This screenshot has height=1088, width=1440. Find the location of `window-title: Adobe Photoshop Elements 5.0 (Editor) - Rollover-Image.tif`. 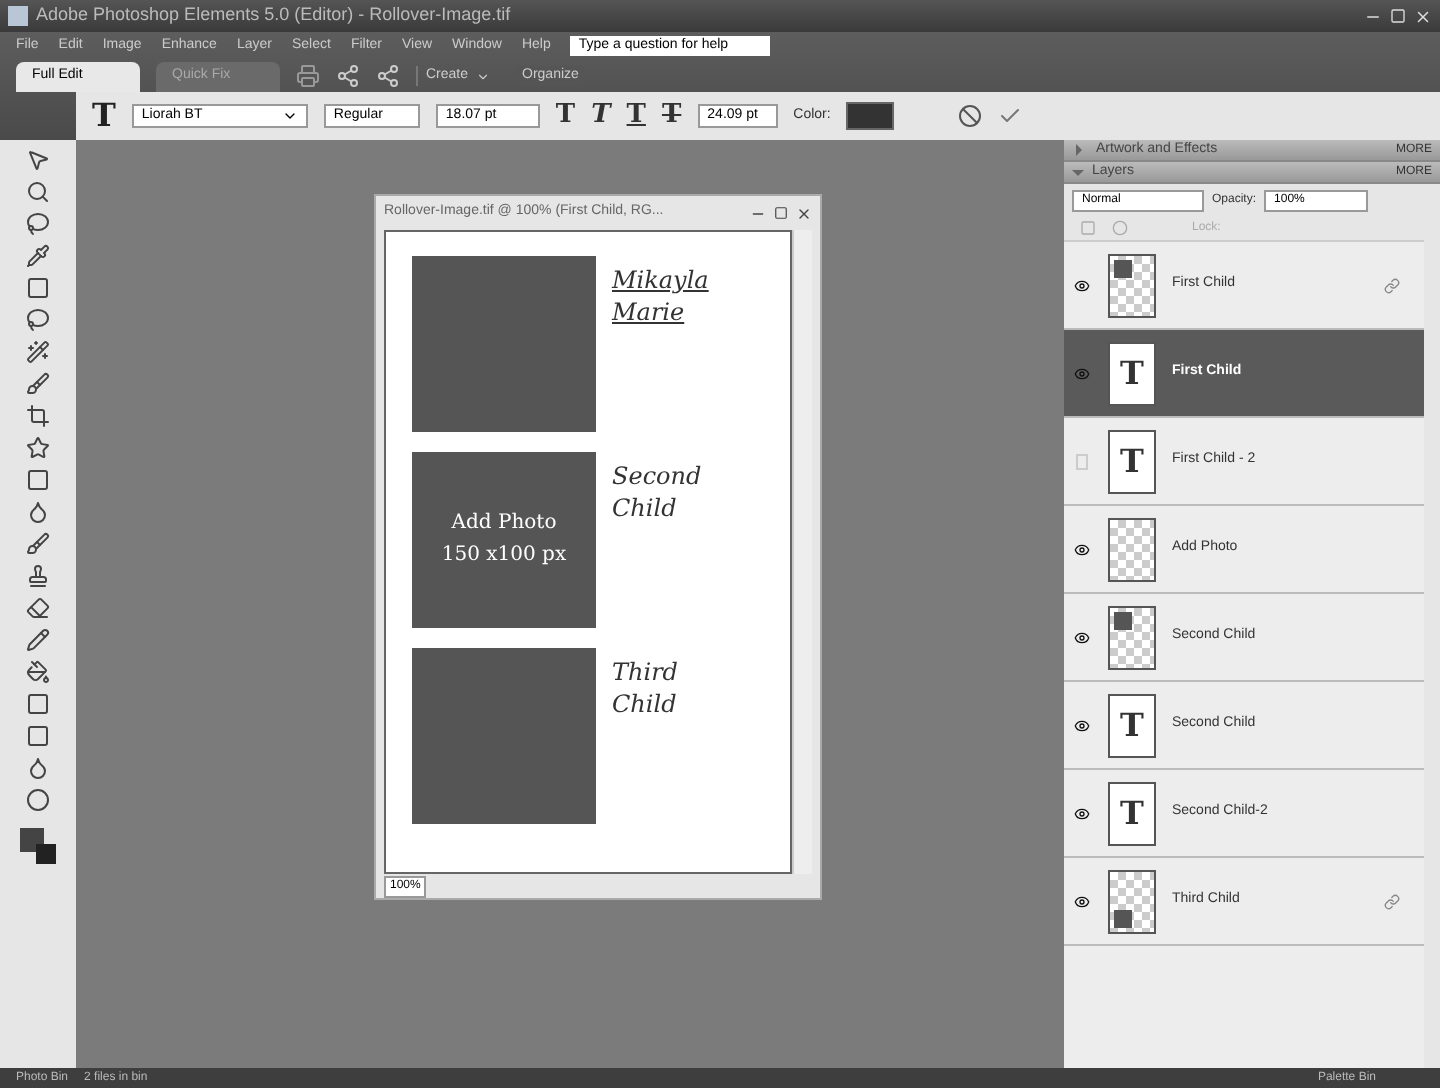

window-title: Adobe Photoshop Elements 5.0 (Editor) - Rollover-Image.tif is located at coordinates (274, 15).